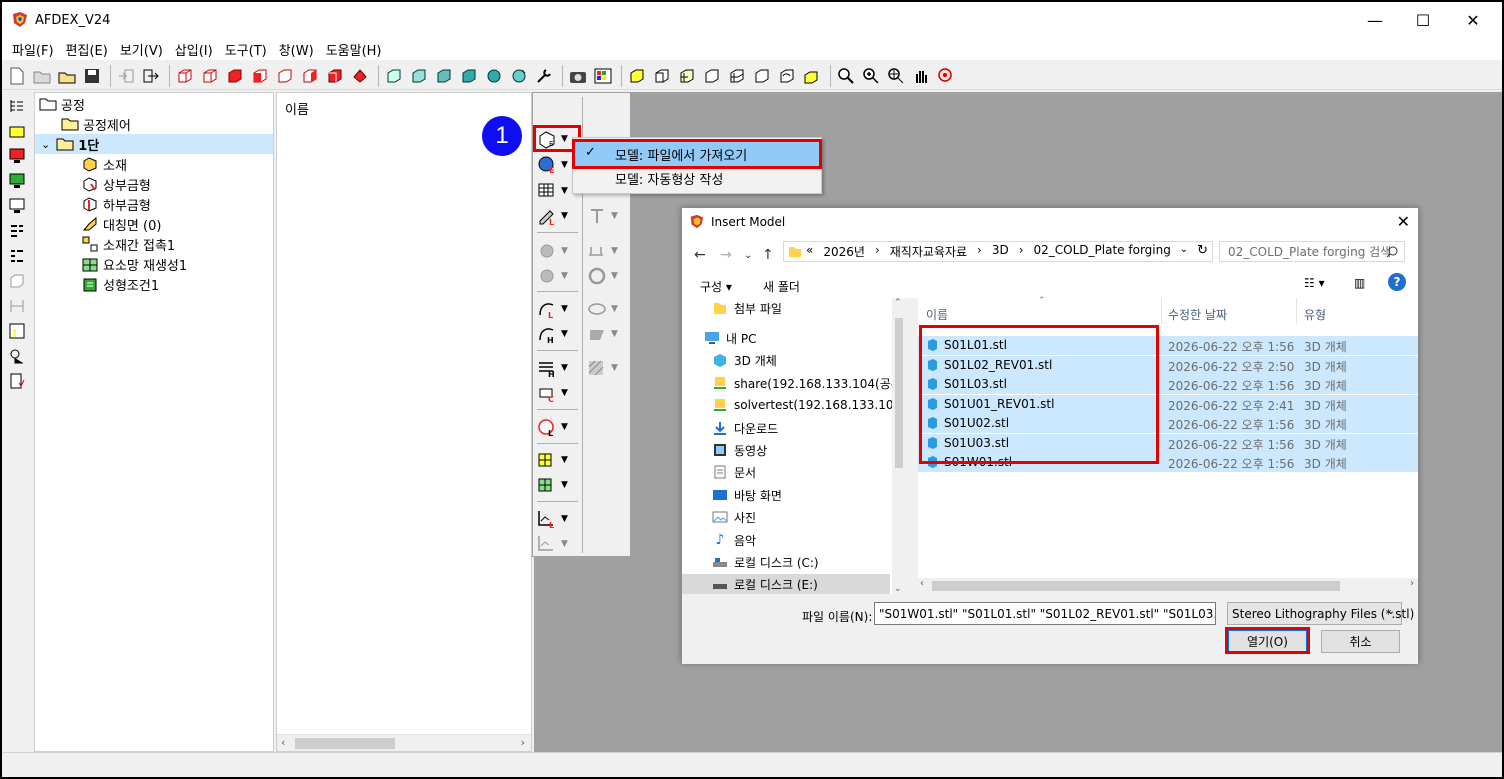  I want to click on forward-arrow-icon: →, so click(726, 255).